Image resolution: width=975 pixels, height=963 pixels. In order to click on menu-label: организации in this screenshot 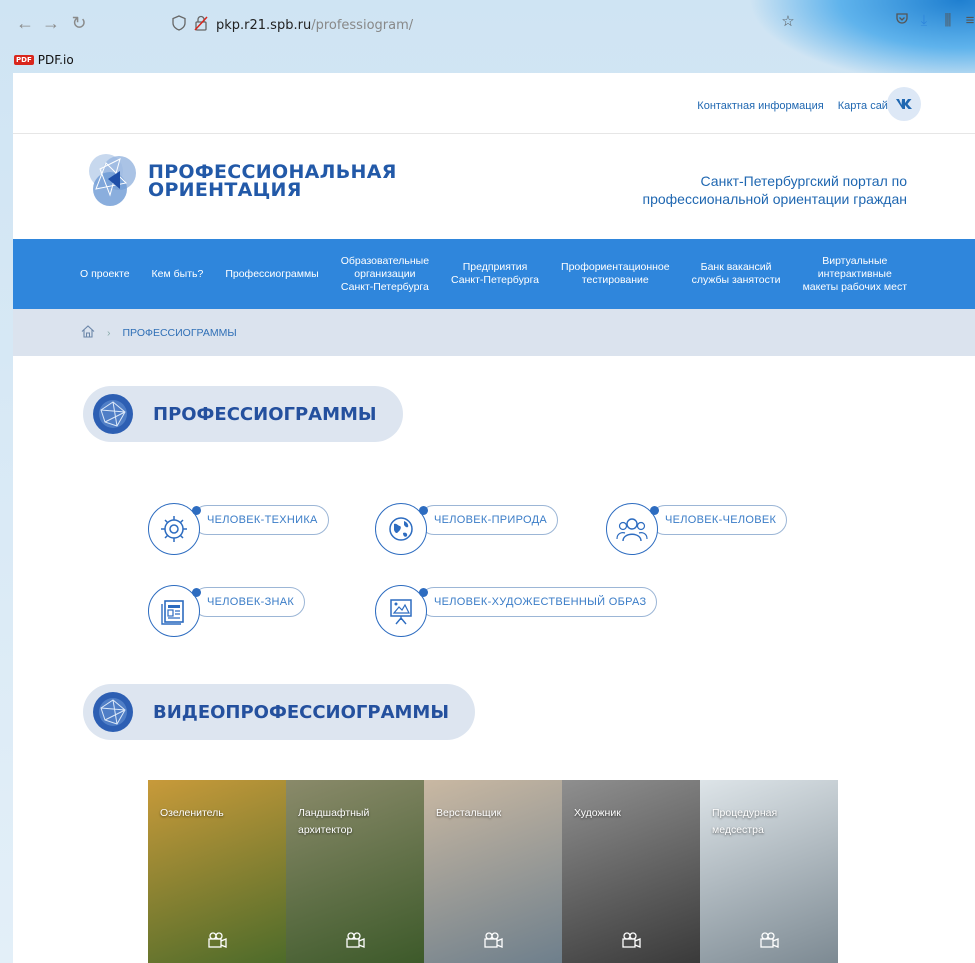, I will do `click(385, 273)`.